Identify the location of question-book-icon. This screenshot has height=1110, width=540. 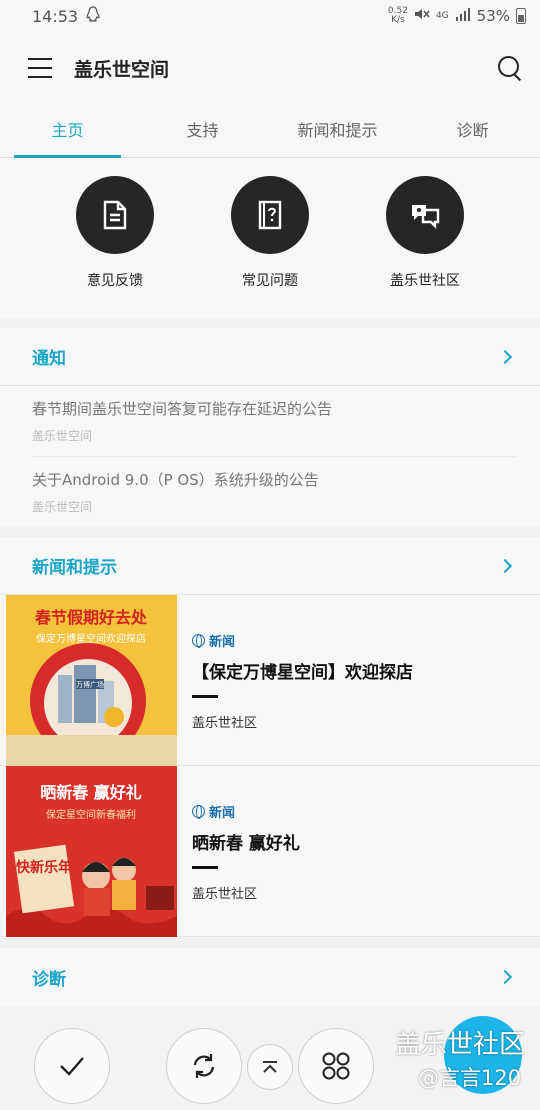
(270, 215).